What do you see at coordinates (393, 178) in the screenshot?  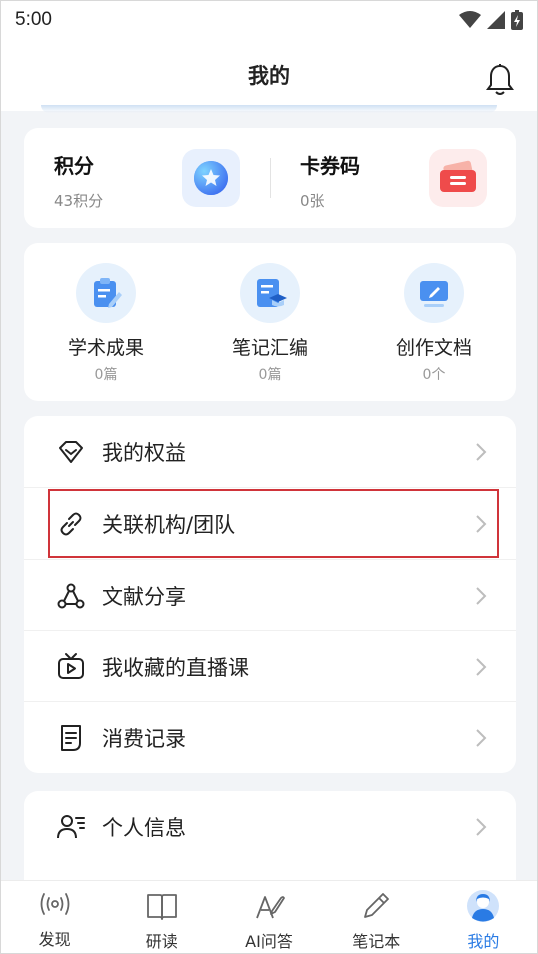 I see `coupon-entry: 卡券码 0张` at bounding box center [393, 178].